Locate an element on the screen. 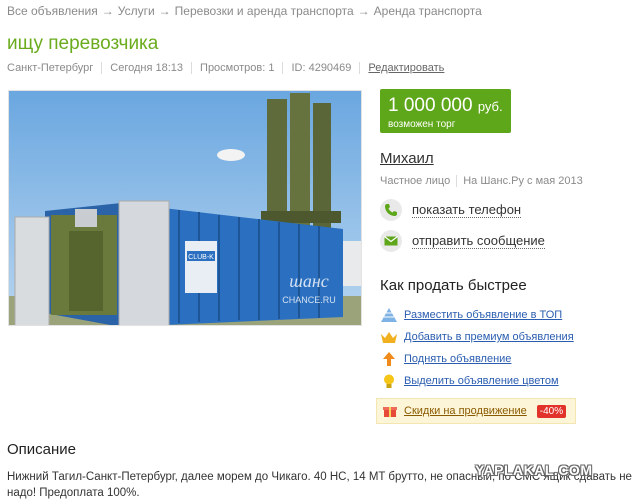 Image resolution: width=640 pixels, height=502 pixels. sell-faster-title: Как продать быстрее is located at coordinates (453, 285).